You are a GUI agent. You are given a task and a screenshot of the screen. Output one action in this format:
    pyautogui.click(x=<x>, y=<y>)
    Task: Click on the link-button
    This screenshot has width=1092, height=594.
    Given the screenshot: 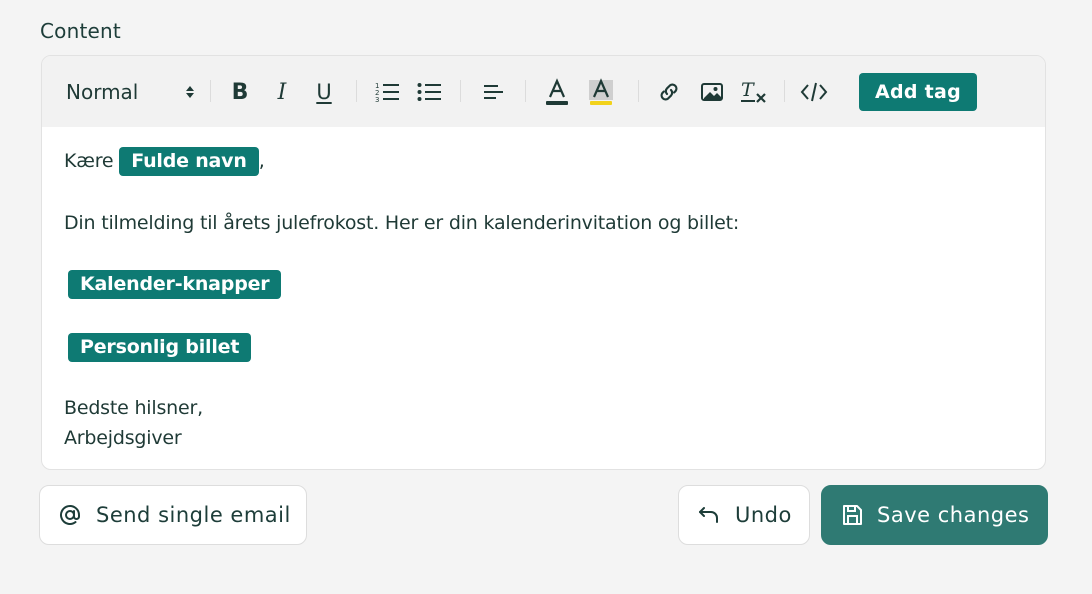 What is the action you would take?
    pyautogui.click(x=669, y=92)
    